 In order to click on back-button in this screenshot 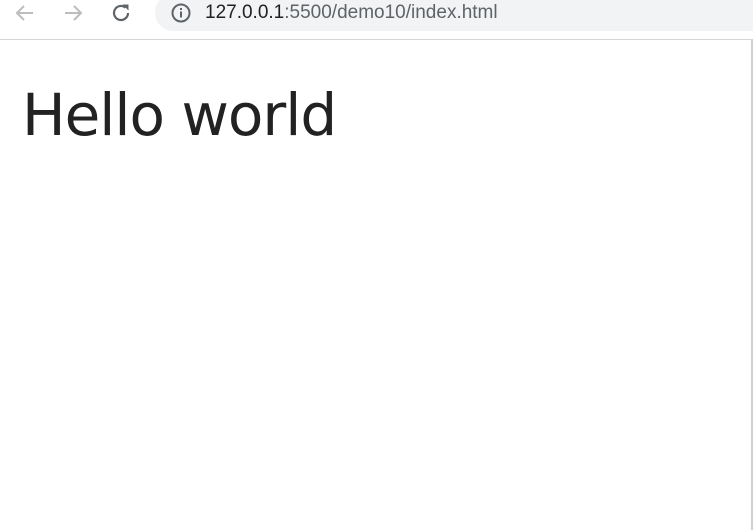, I will do `click(25, 13)`.